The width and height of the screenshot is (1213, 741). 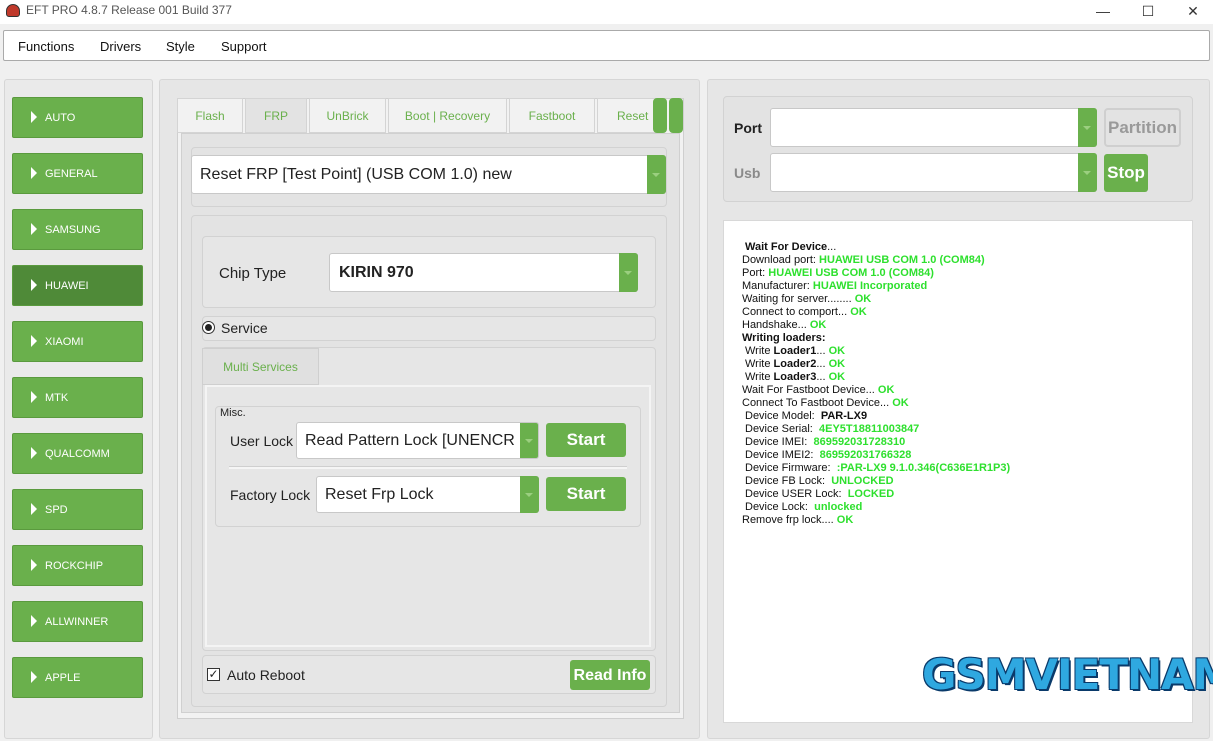 I want to click on usb-label: Usb, so click(x=747, y=173).